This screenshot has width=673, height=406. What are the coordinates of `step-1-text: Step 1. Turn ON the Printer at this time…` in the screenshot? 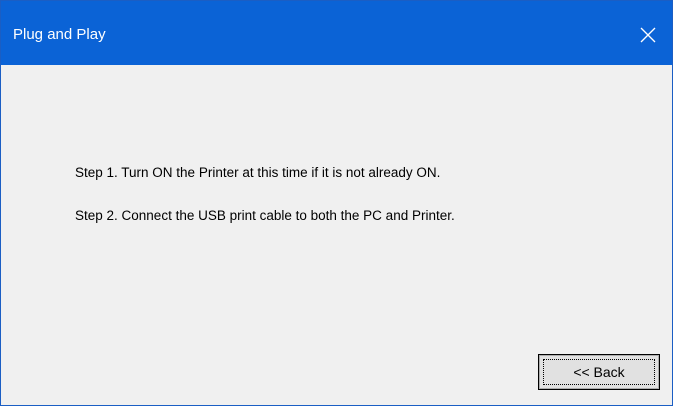 It's located at (258, 172).